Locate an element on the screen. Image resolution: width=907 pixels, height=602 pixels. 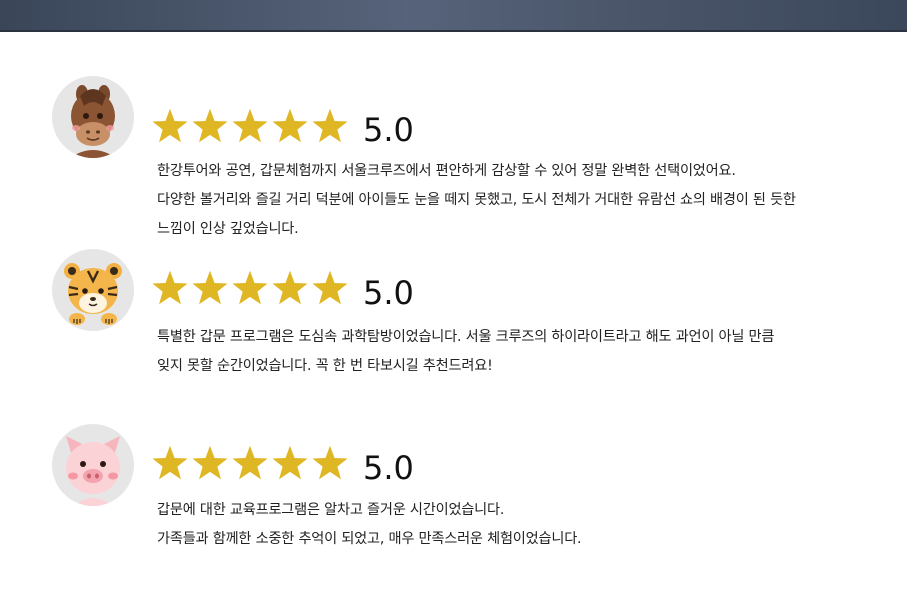
top-banner is located at coordinates (453, 16).